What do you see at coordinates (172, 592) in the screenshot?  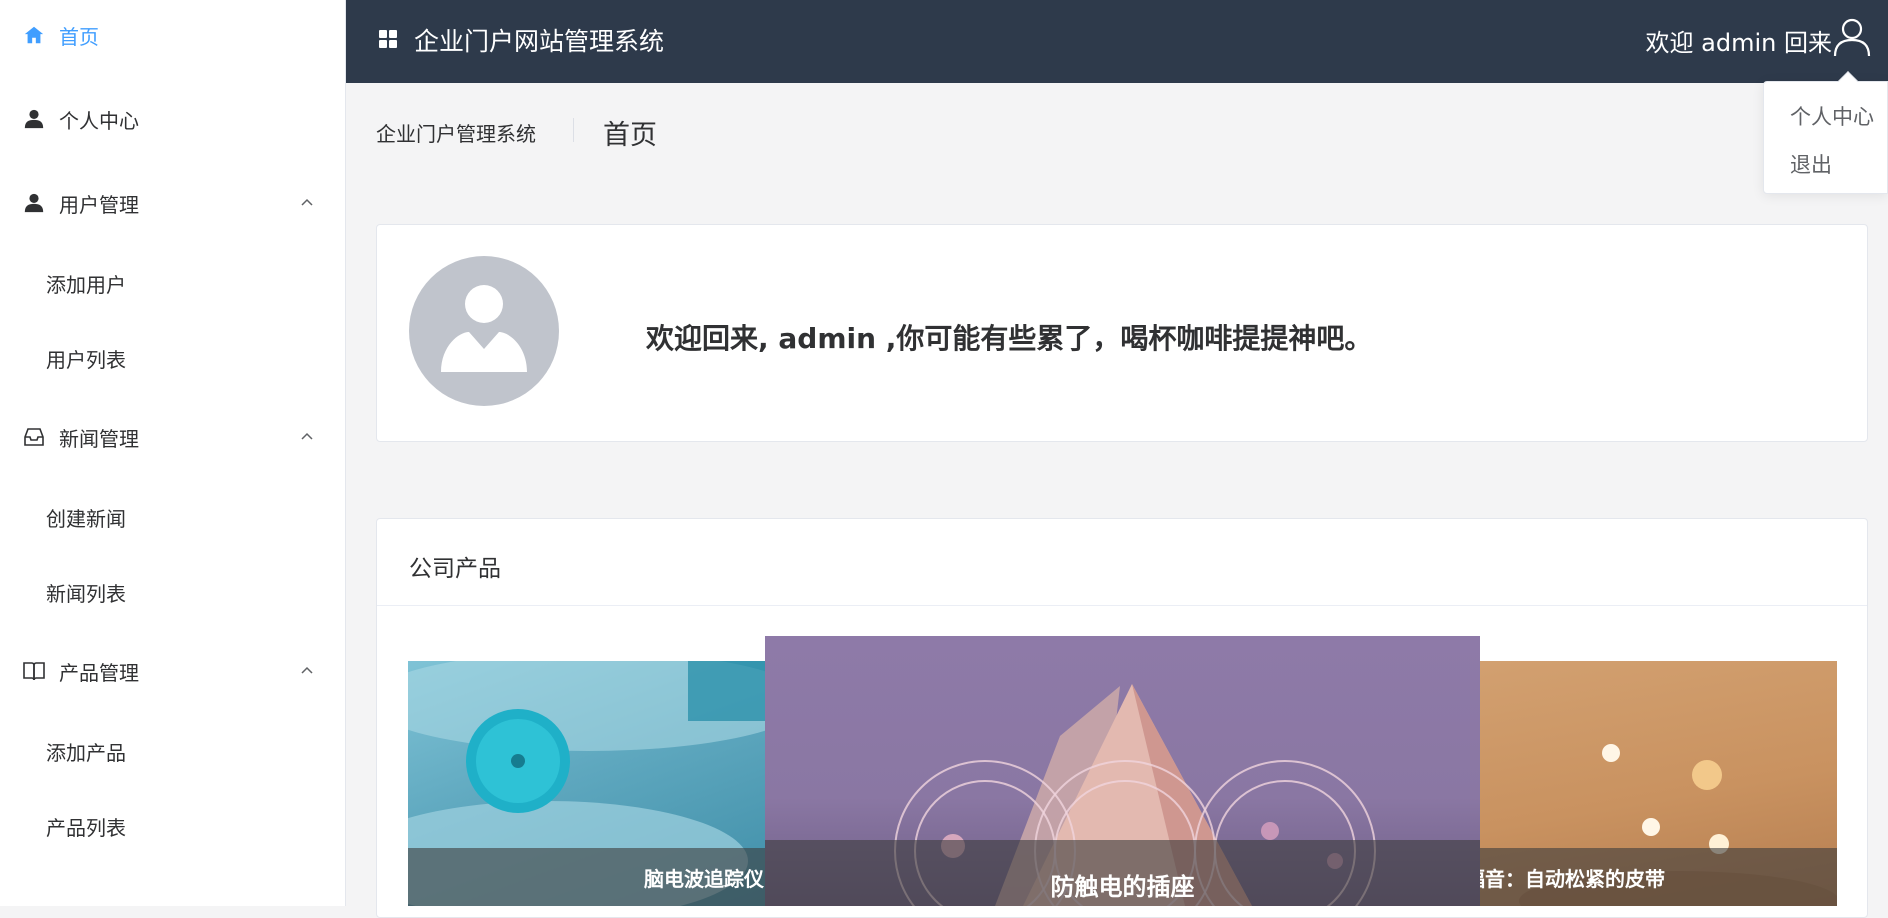 I see `sidebar-subitem-news-list: 新闻列表` at bounding box center [172, 592].